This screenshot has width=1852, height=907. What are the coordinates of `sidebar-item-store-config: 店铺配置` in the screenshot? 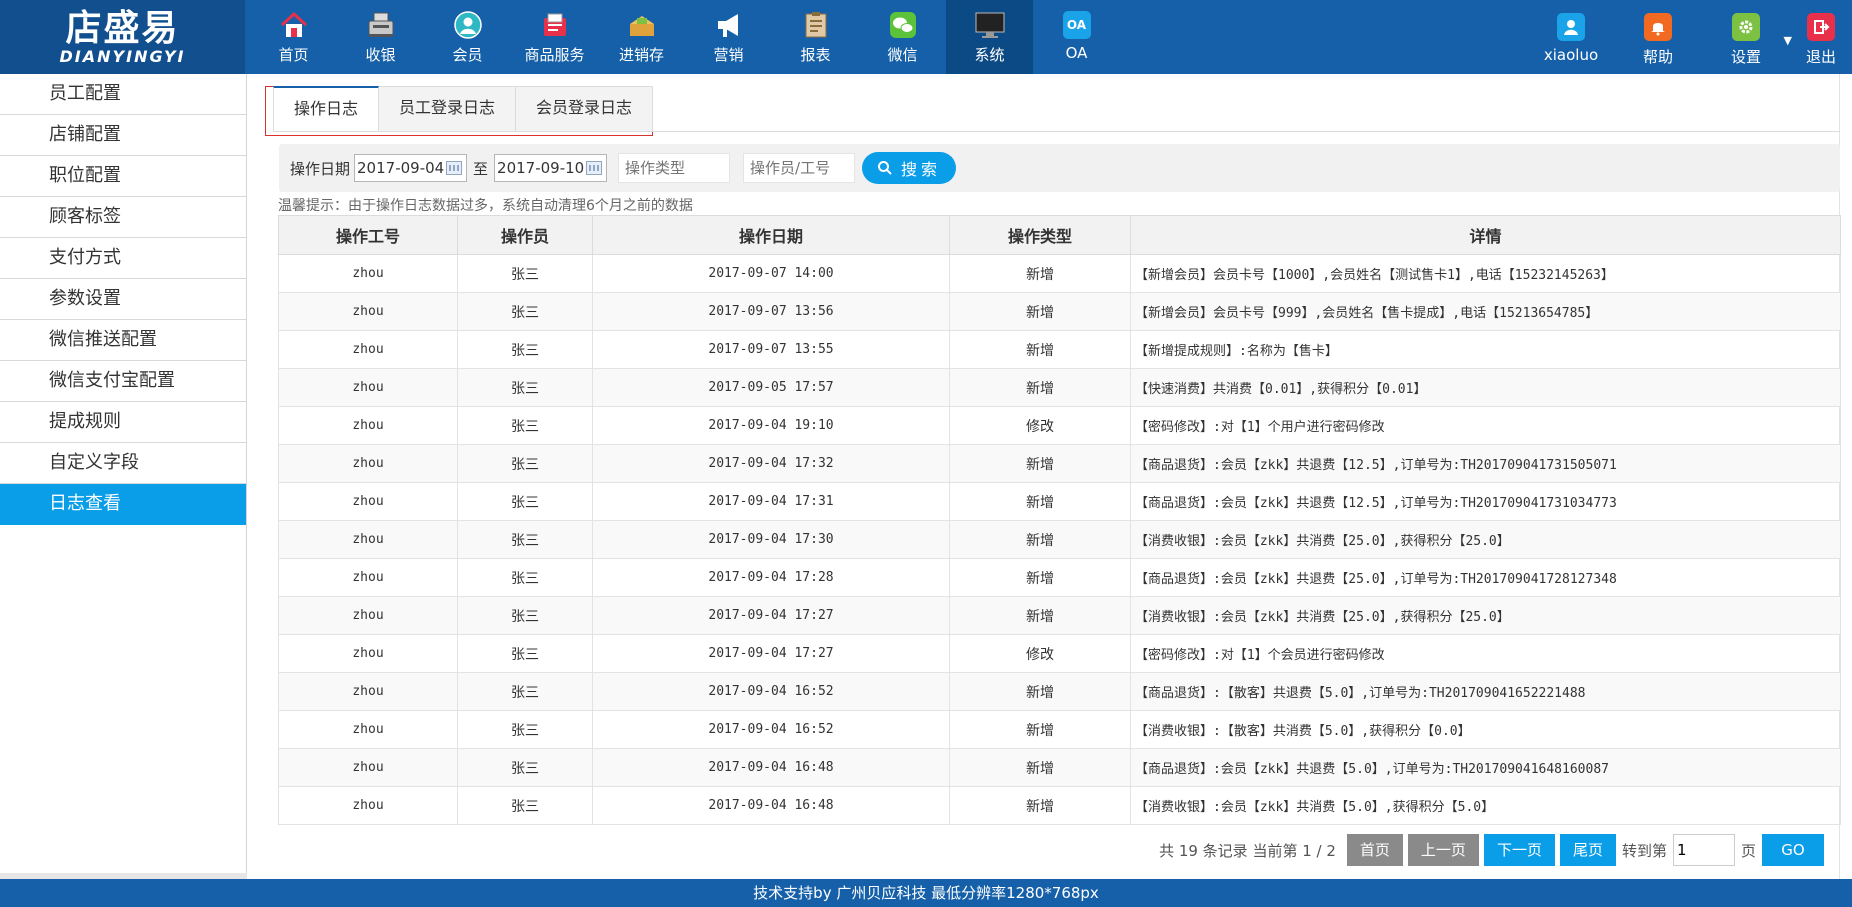 It's located at (123, 135).